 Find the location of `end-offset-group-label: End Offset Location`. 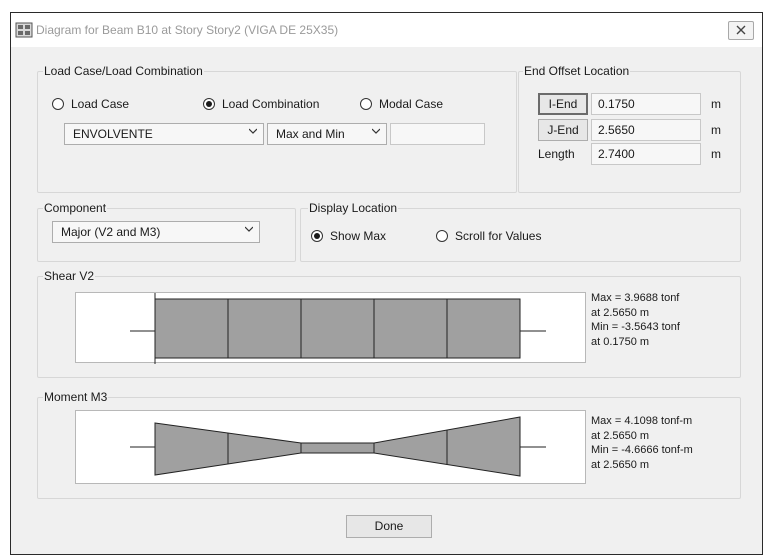

end-offset-group-label: End Offset Location is located at coordinates (577, 71).